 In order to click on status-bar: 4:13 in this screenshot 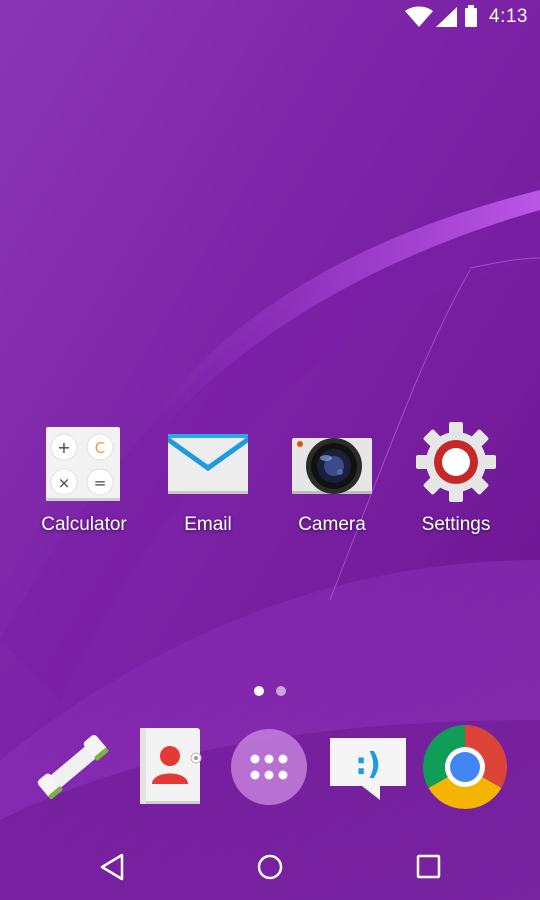, I will do `click(270, 18)`.